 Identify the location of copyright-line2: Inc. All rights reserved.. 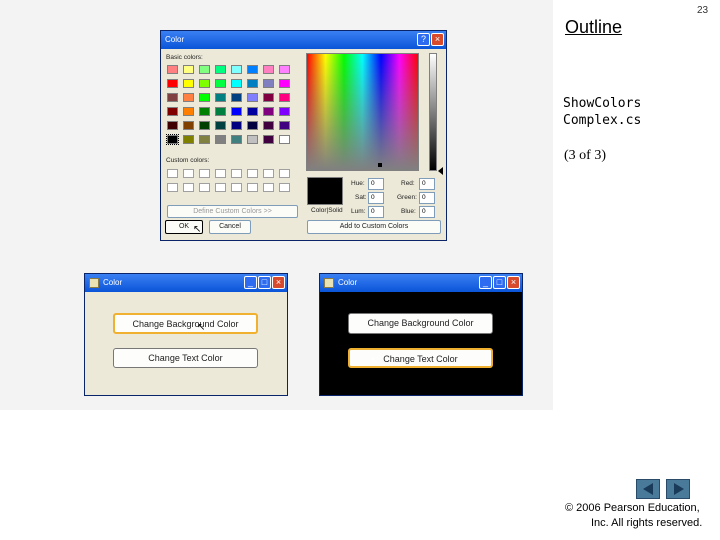
(647, 523).